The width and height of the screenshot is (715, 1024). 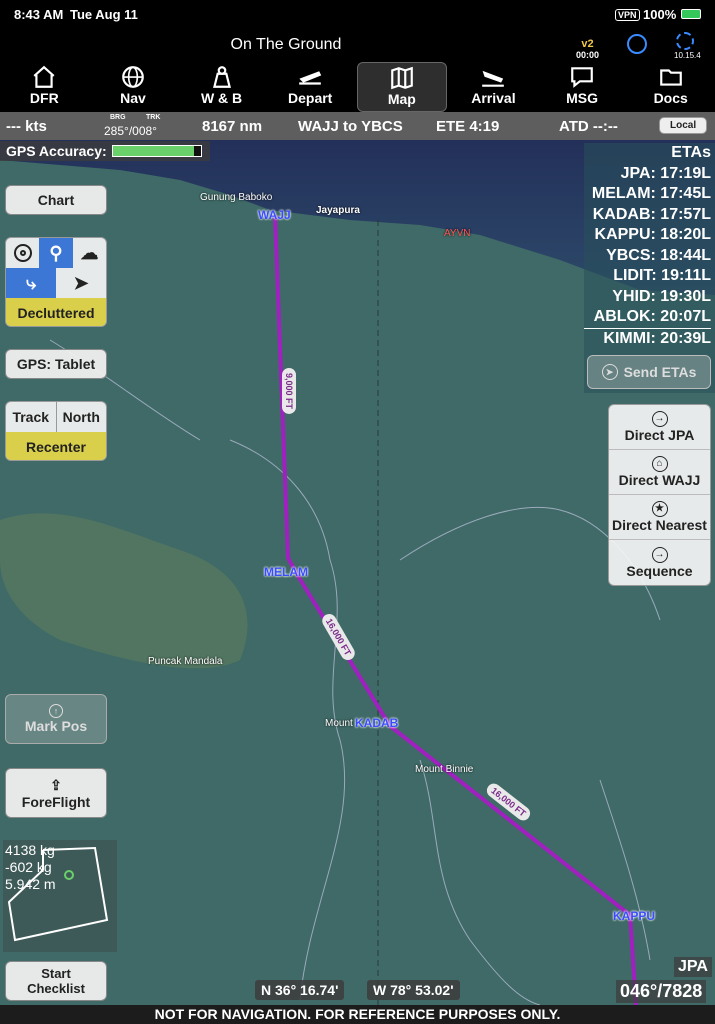 I want to click on waypoint-wajj: WAJJ, so click(x=274, y=215).